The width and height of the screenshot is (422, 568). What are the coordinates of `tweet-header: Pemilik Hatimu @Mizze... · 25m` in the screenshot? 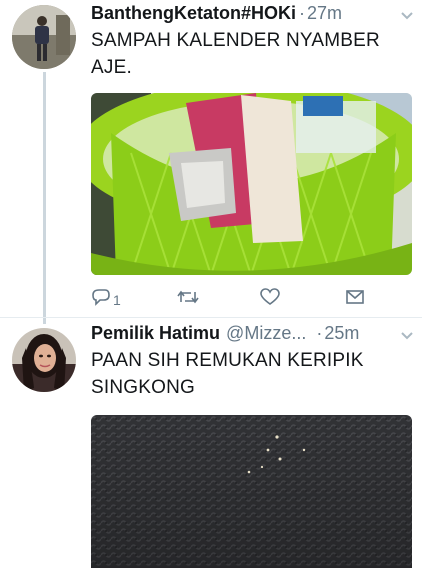 It's located at (252, 333).